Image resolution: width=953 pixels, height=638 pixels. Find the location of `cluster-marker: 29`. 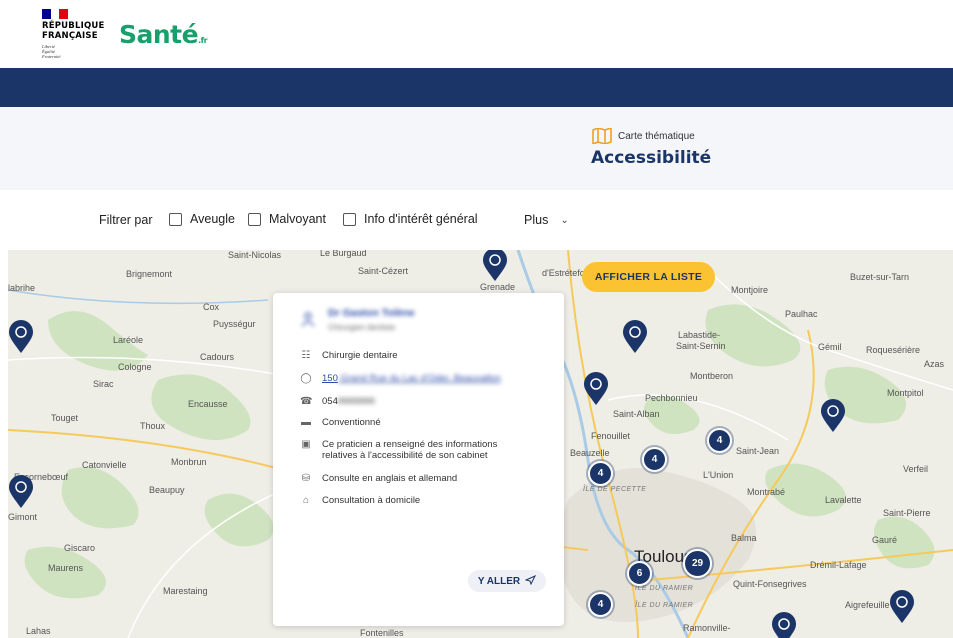

cluster-marker: 29 is located at coordinates (697, 563).